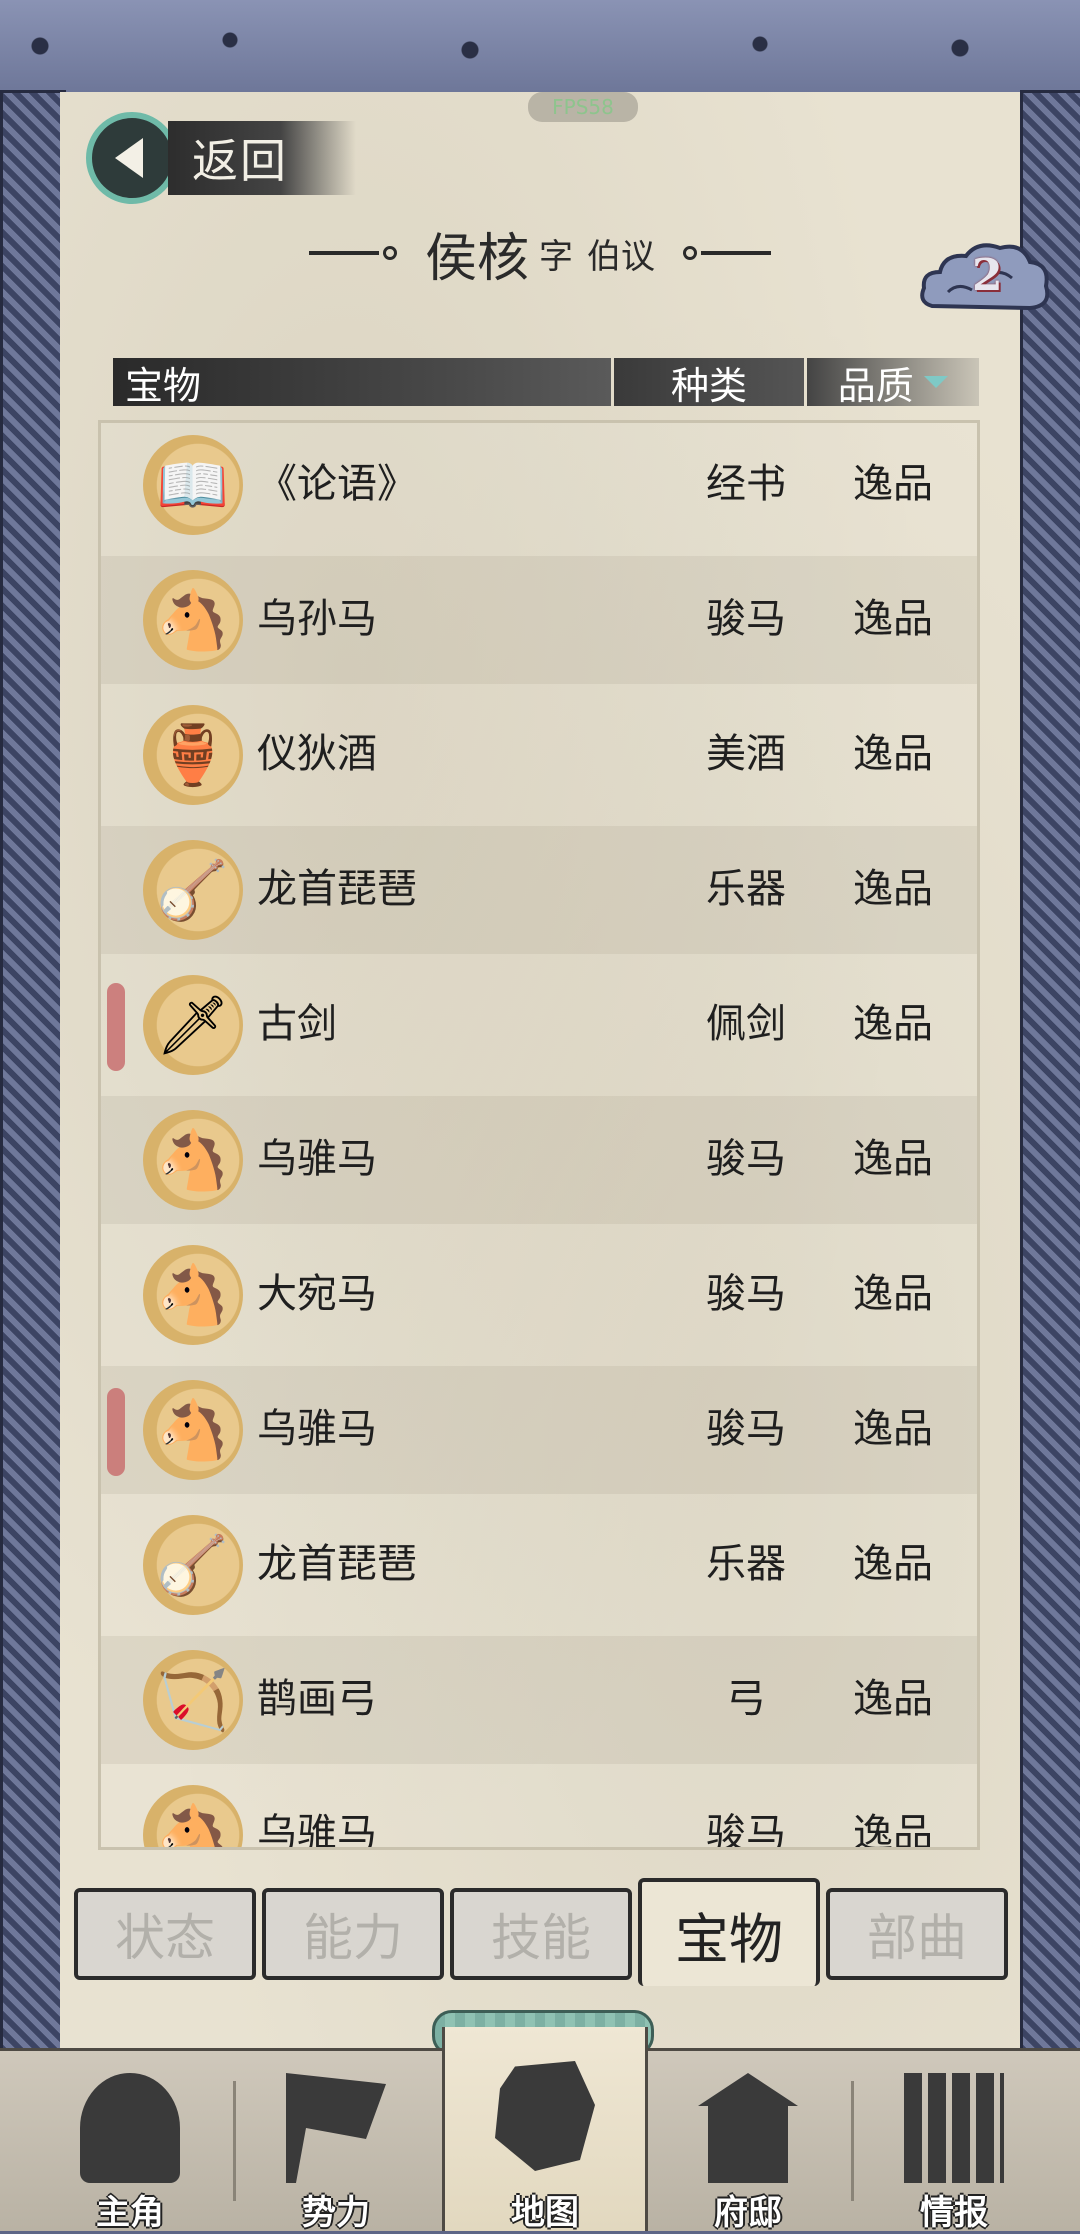  What do you see at coordinates (746, 484) in the screenshot?
I see `item-kind: 经书` at bounding box center [746, 484].